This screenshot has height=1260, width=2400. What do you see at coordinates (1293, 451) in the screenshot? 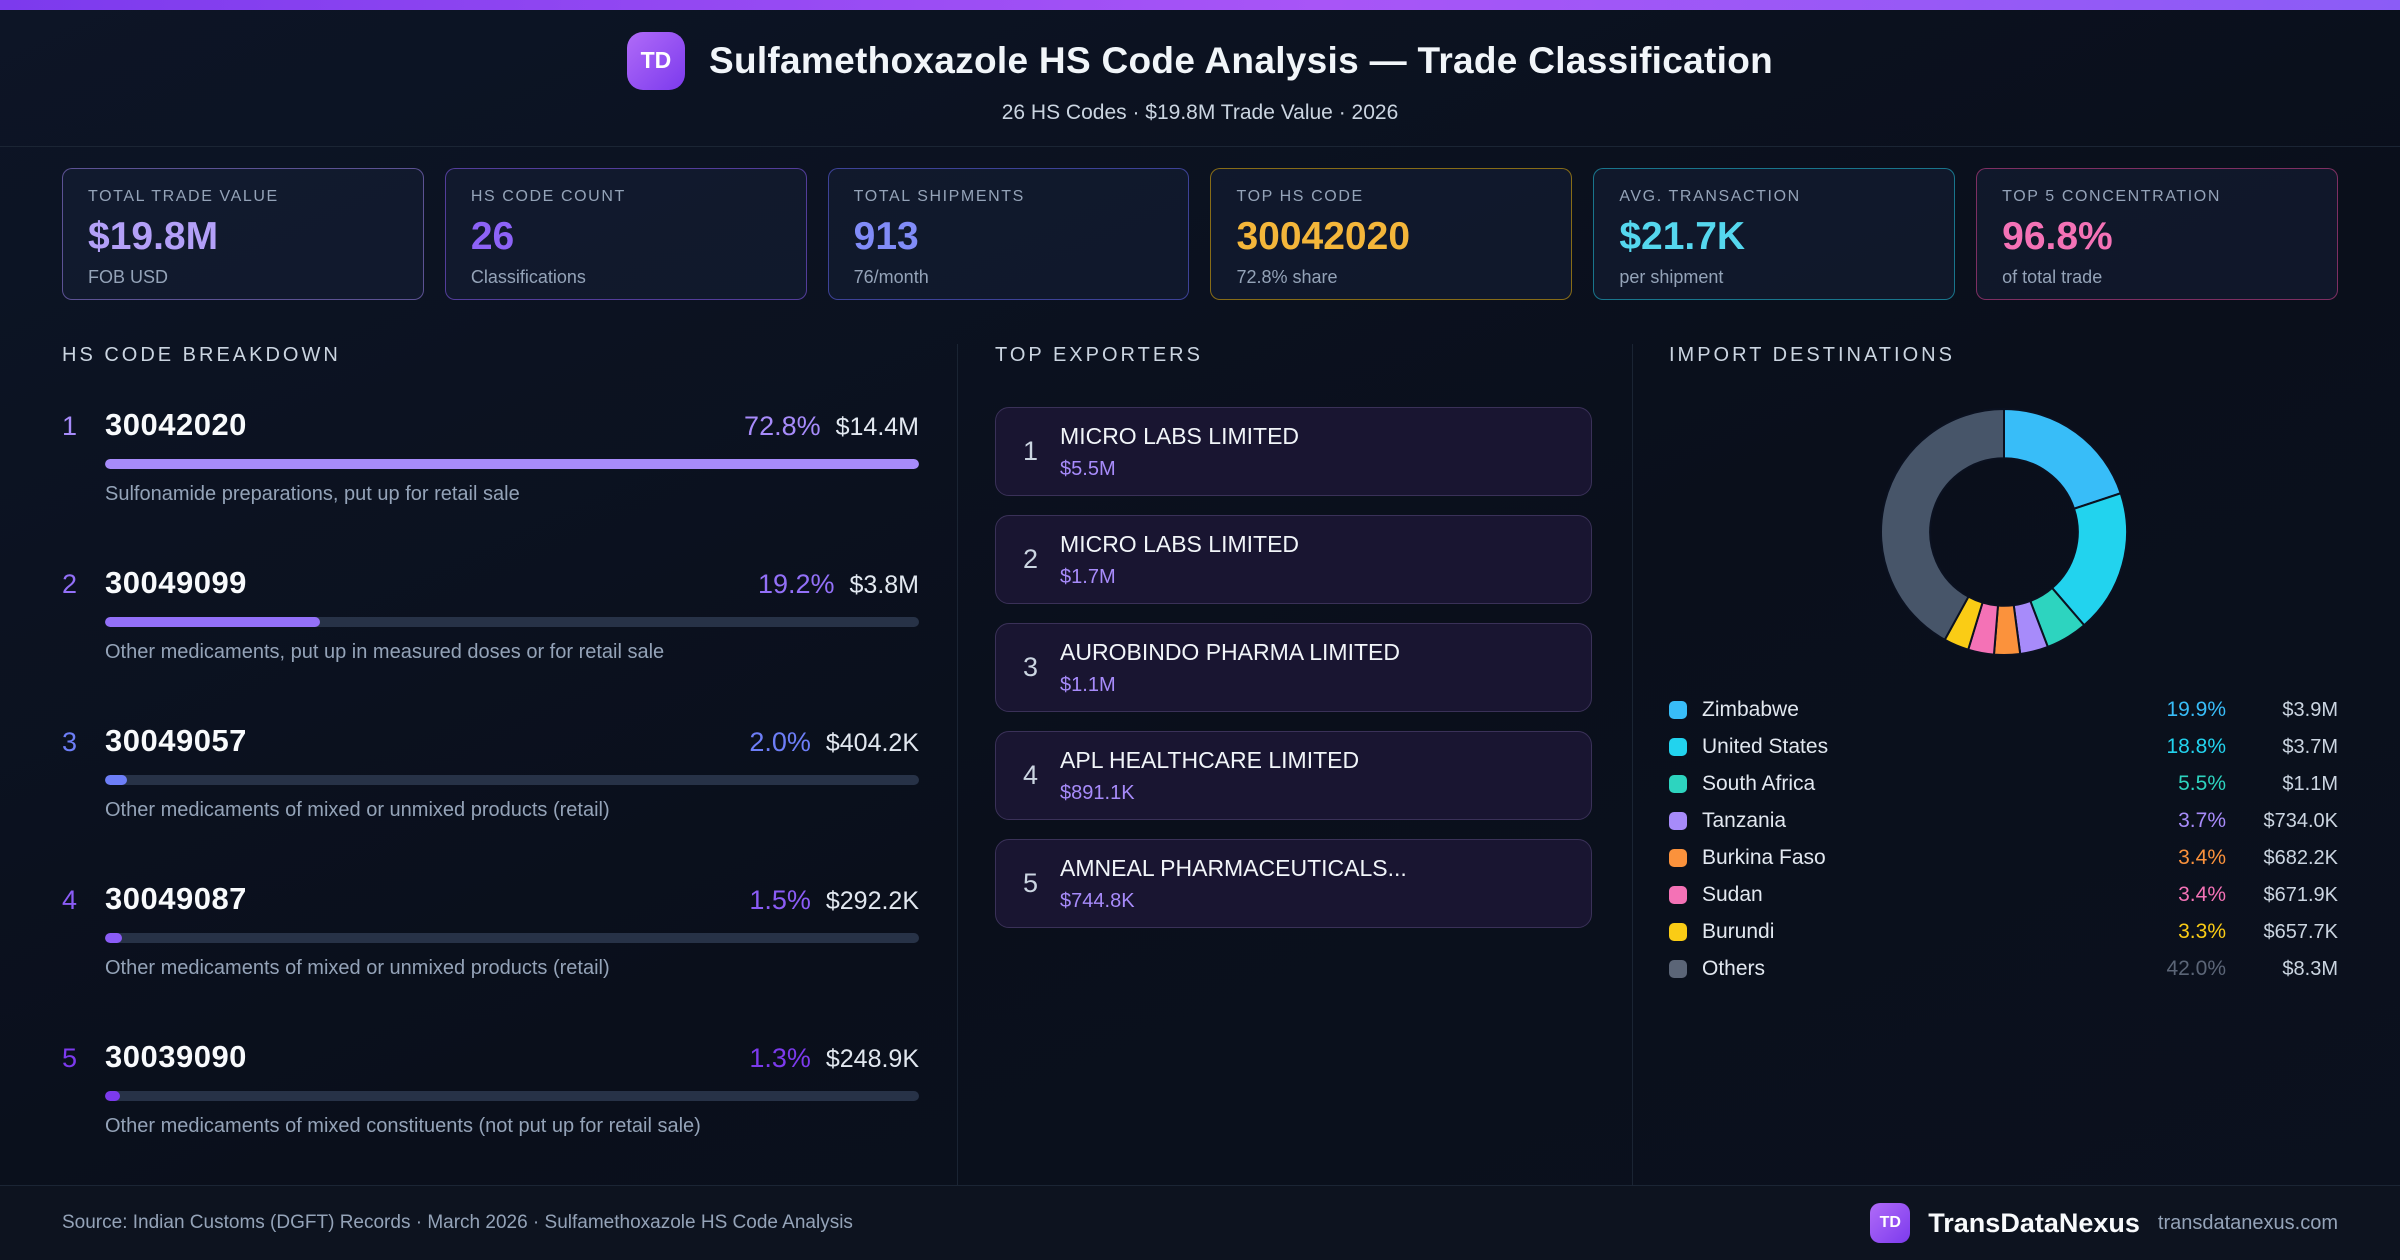
I see `exporter-card: 1 MICRO LABS LIMITED $5.5M` at bounding box center [1293, 451].